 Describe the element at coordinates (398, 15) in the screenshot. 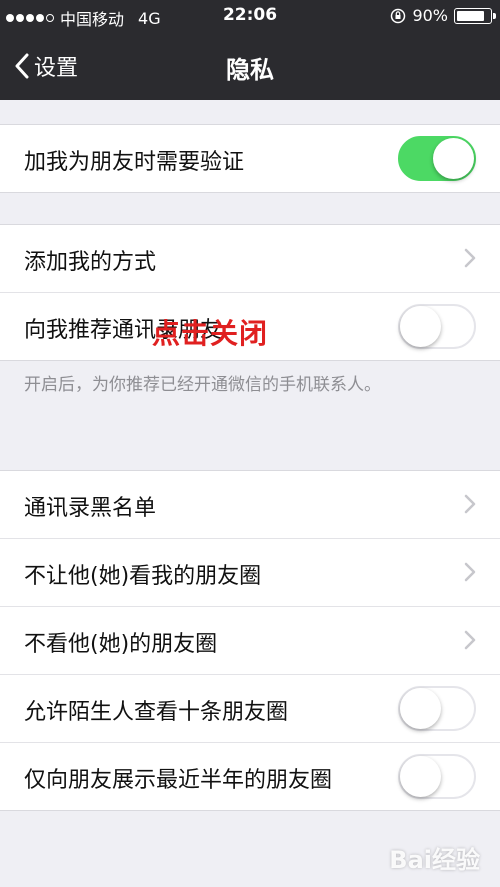

I see `rotation-lock-icon` at that location.